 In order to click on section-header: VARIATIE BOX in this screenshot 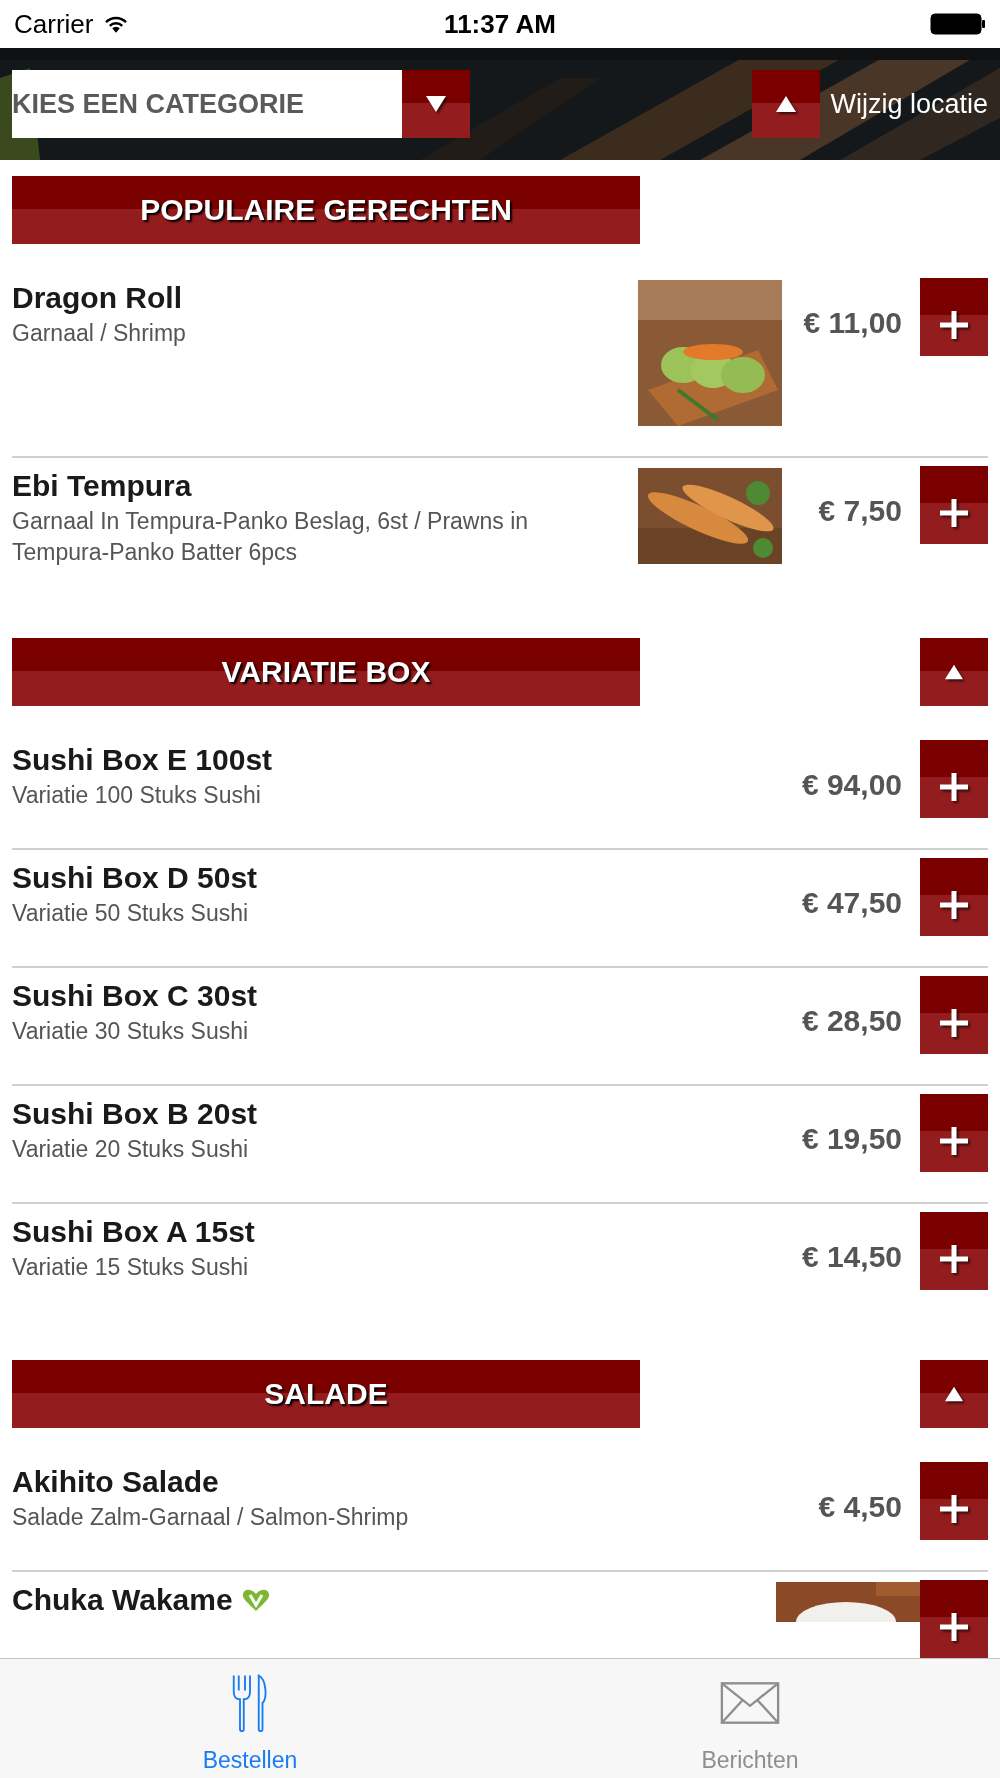, I will do `click(326, 672)`.